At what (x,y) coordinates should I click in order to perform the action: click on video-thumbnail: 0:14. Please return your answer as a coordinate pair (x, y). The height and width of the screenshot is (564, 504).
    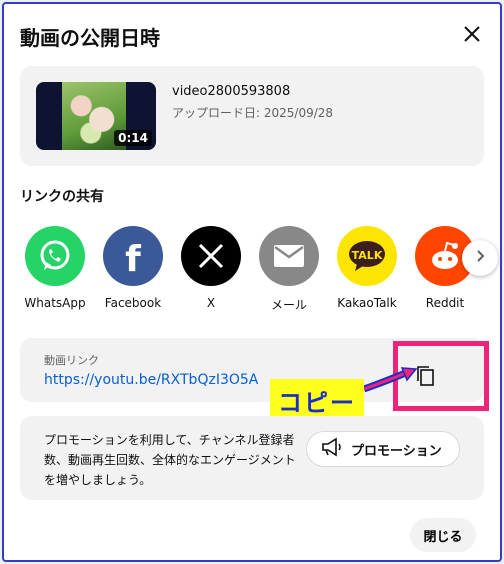
    Looking at the image, I should click on (96, 116).